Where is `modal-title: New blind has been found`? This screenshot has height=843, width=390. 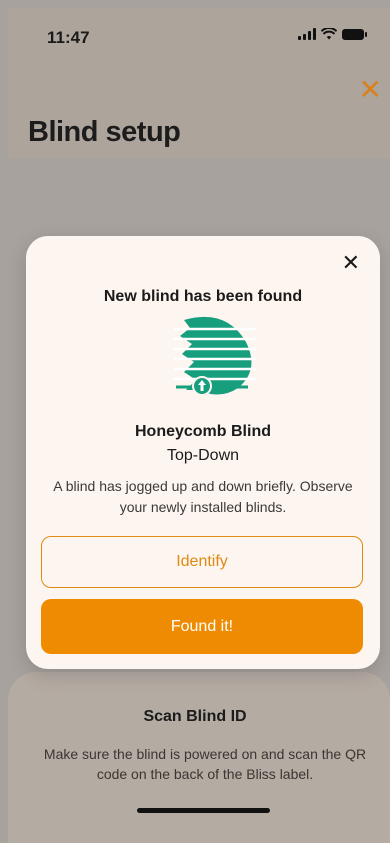
modal-title: New blind has been found is located at coordinates (203, 296).